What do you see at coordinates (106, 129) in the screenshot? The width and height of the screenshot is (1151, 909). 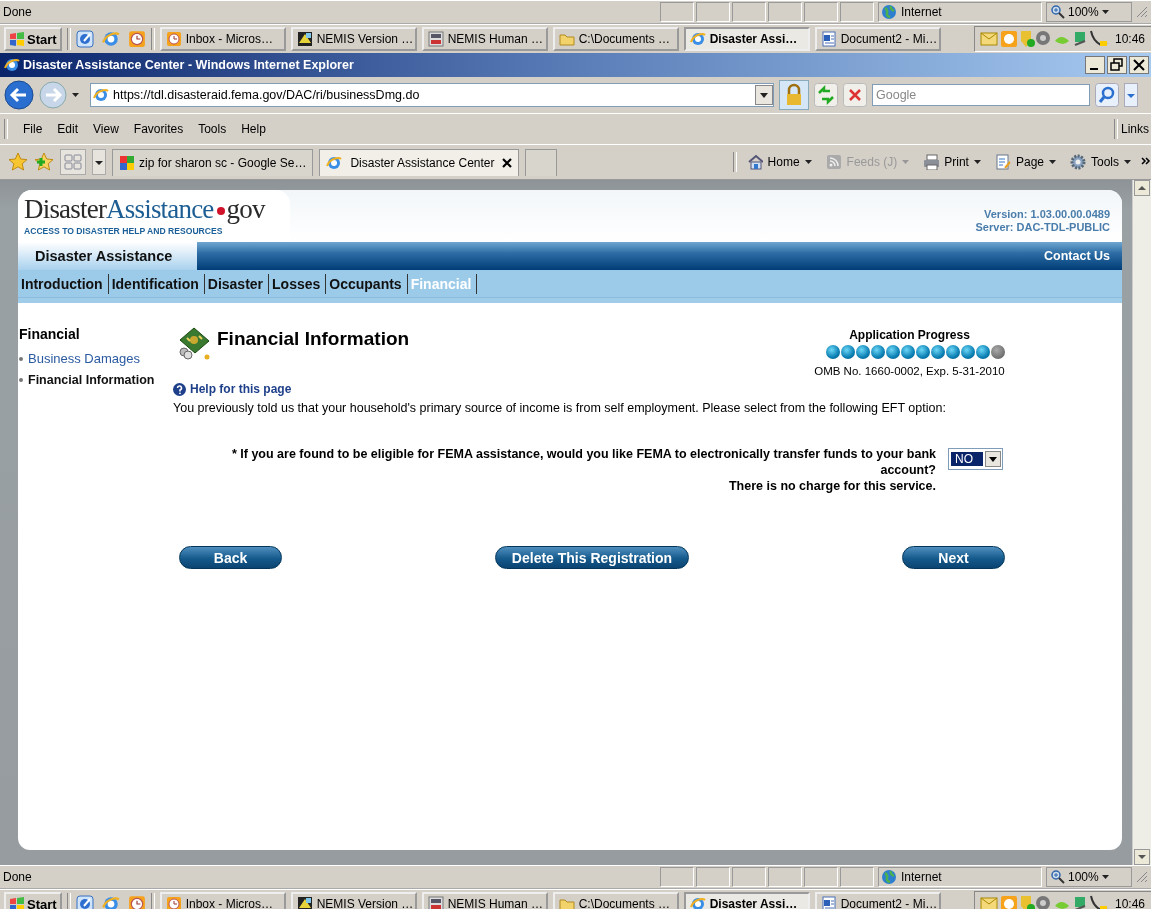 I see `menu-item: View` at bounding box center [106, 129].